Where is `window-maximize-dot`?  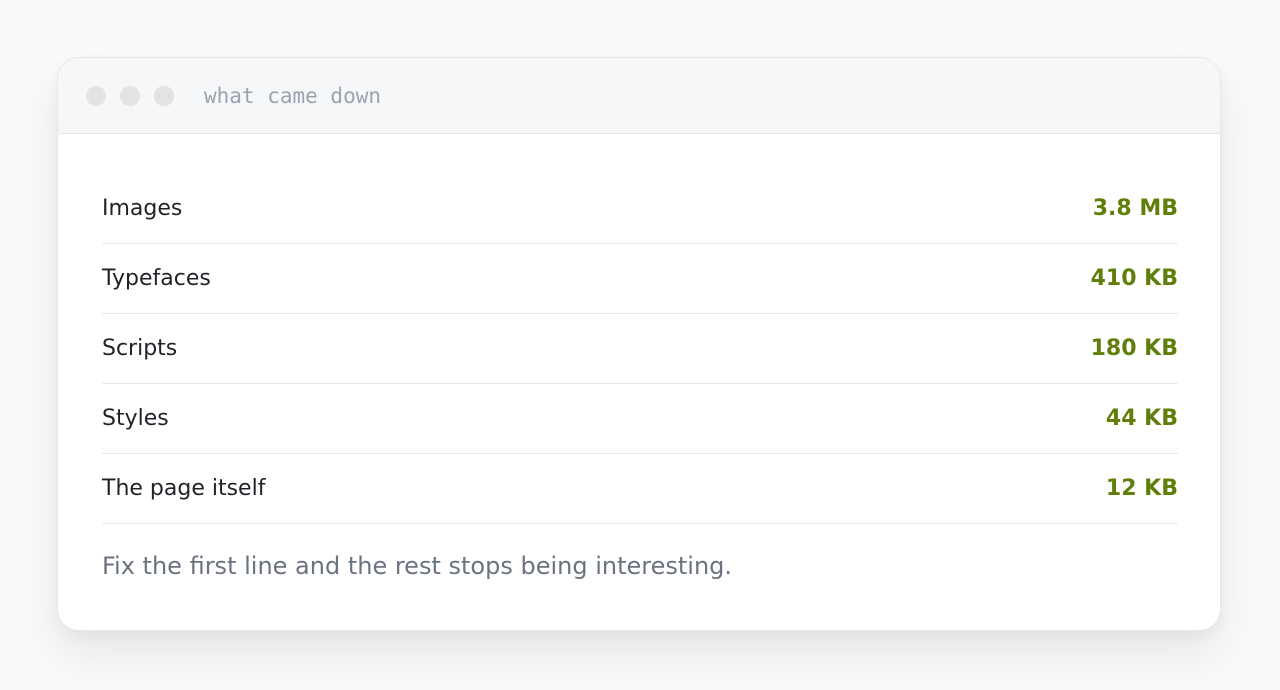 window-maximize-dot is located at coordinates (164, 96).